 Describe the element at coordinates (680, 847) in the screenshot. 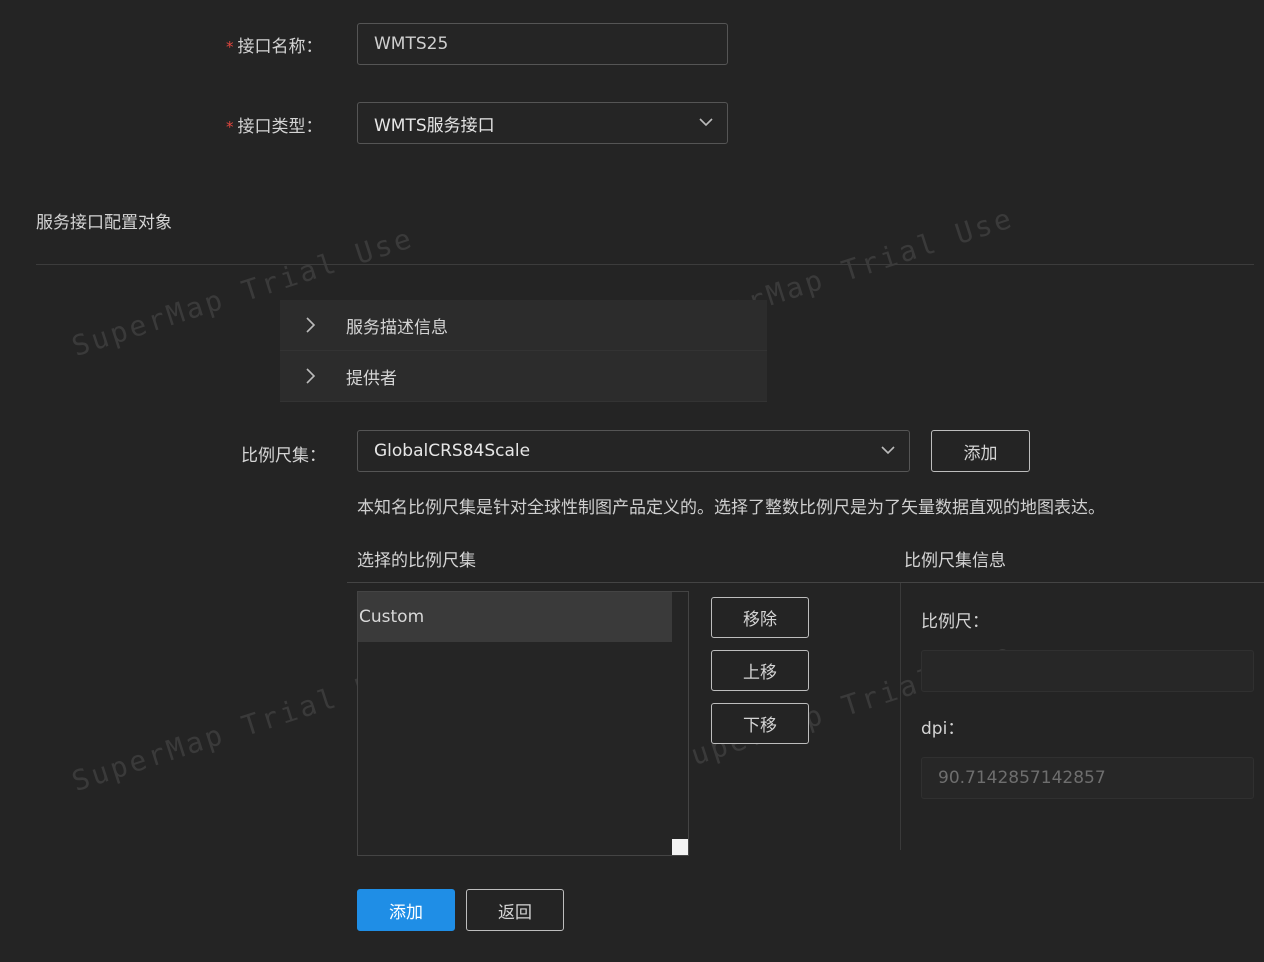

I see `resize-handle` at that location.